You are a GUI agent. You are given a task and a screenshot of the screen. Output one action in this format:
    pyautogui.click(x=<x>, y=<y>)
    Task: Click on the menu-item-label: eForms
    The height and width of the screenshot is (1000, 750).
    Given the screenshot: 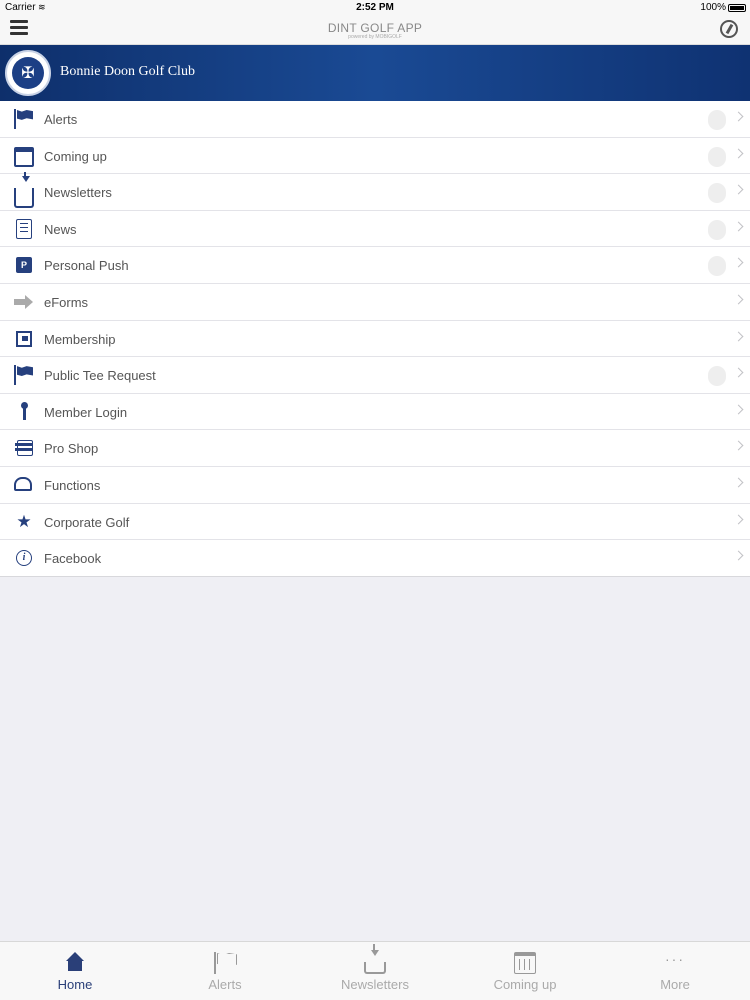 What is the action you would take?
    pyautogui.click(x=66, y=302)
    